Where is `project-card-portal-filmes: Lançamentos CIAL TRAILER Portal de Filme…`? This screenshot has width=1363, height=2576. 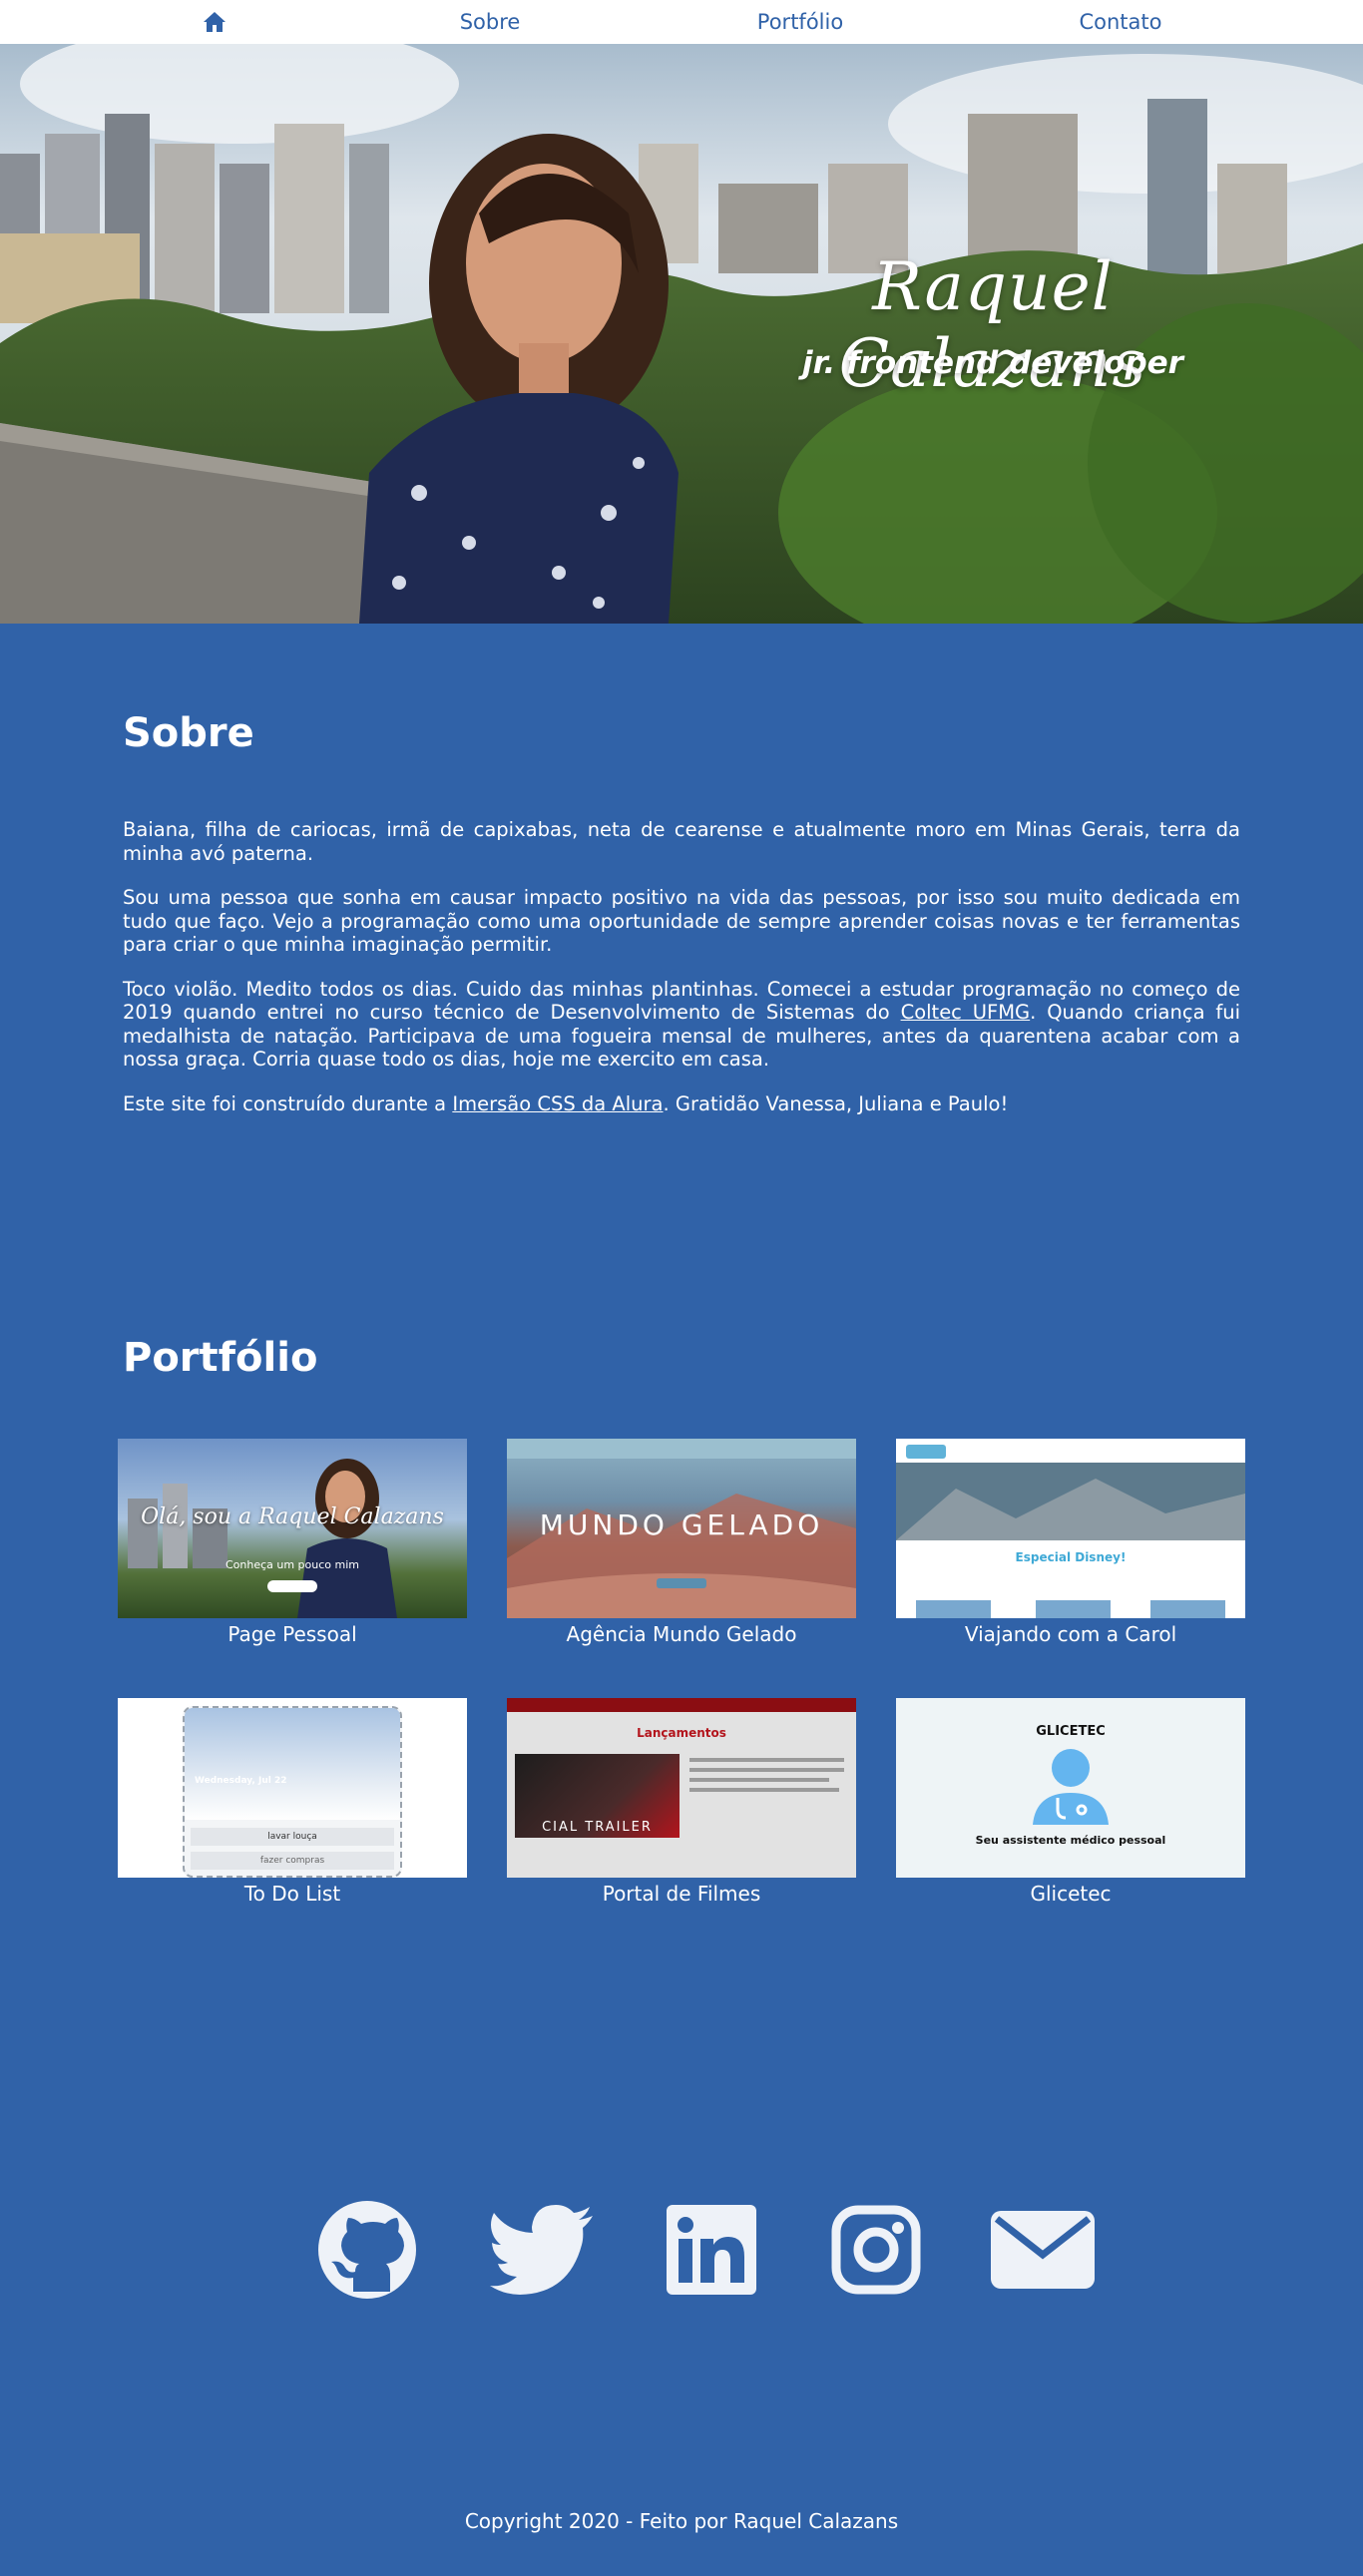 project-card-portal-filmes: Lançamentos CIAL TRAILER Portal de Filme… is located at coordinates (682, 1802).